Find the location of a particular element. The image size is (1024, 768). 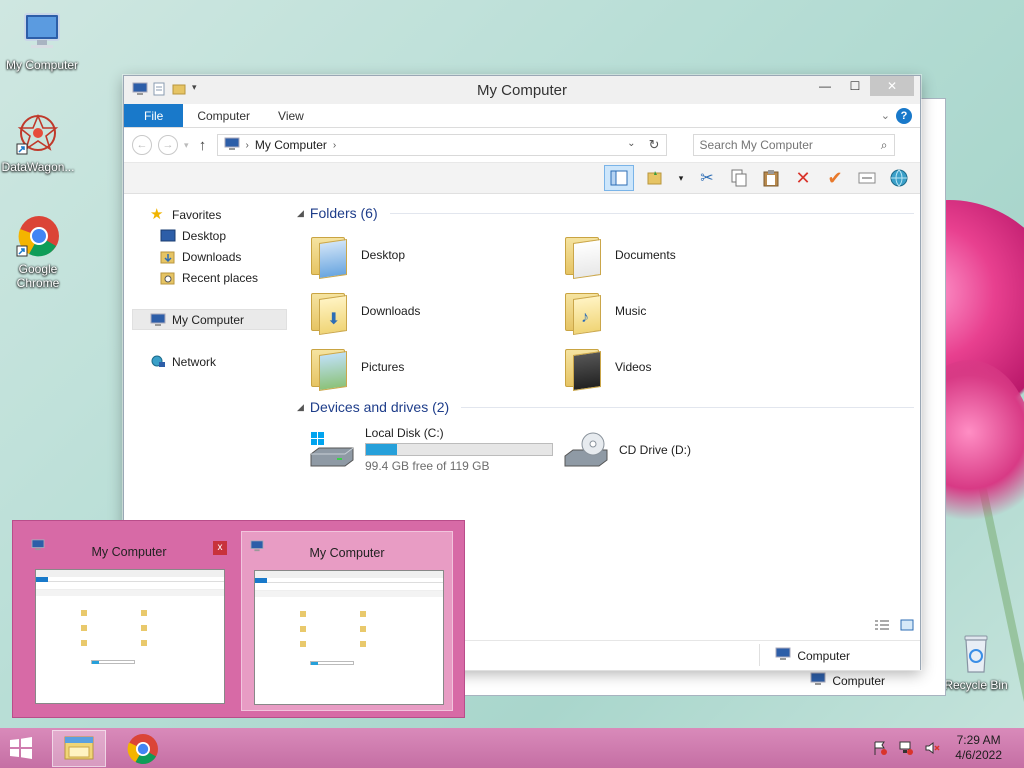

help-button: ? is located at coordinates (904, 116).